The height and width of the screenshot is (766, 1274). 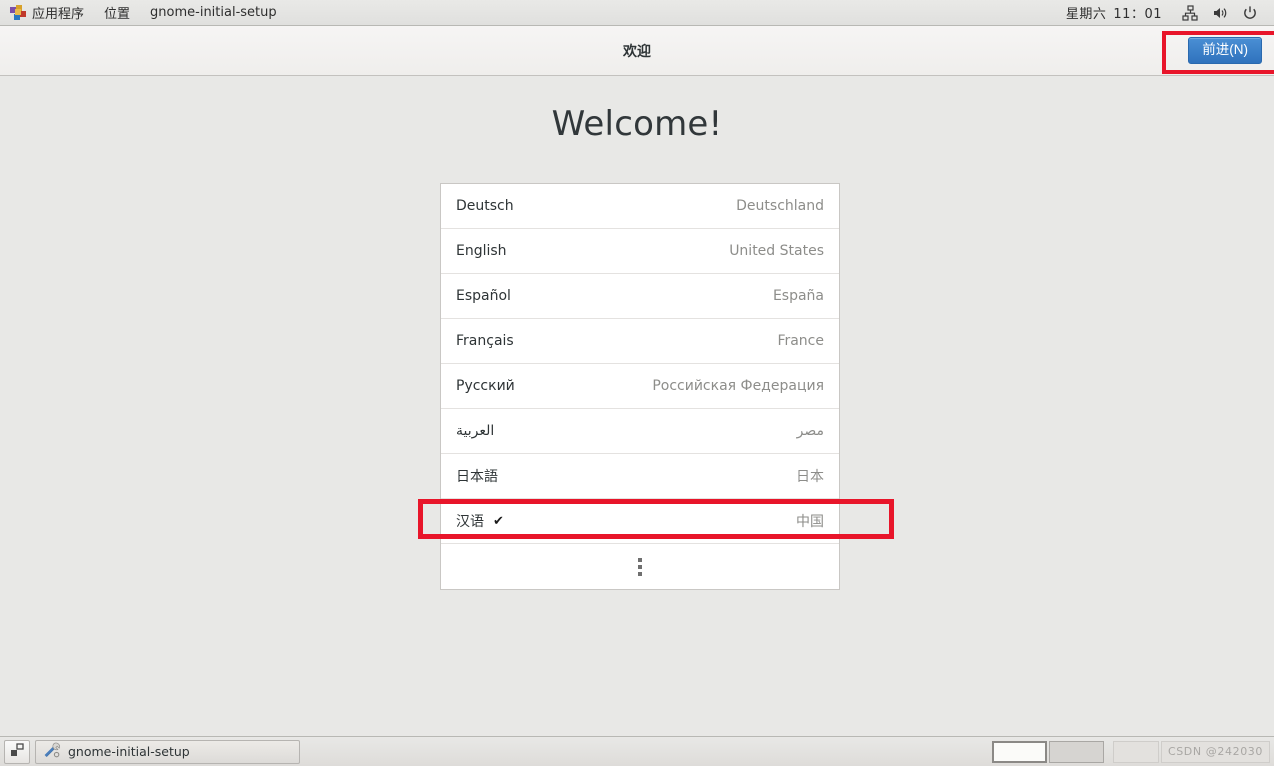 I want to click on language-name-text: English, so click(x=481, y=251).